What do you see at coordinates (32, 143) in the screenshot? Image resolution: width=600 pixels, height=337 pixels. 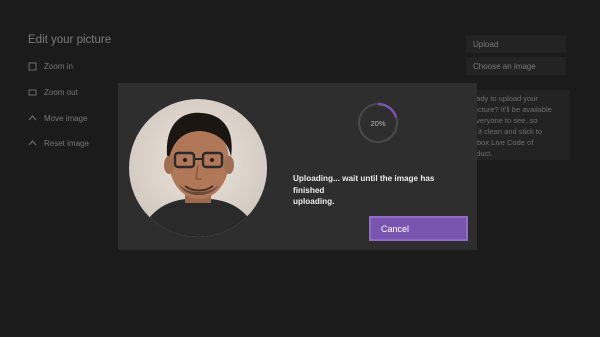 I see `reset-icon` at bounding box center [32, 143].